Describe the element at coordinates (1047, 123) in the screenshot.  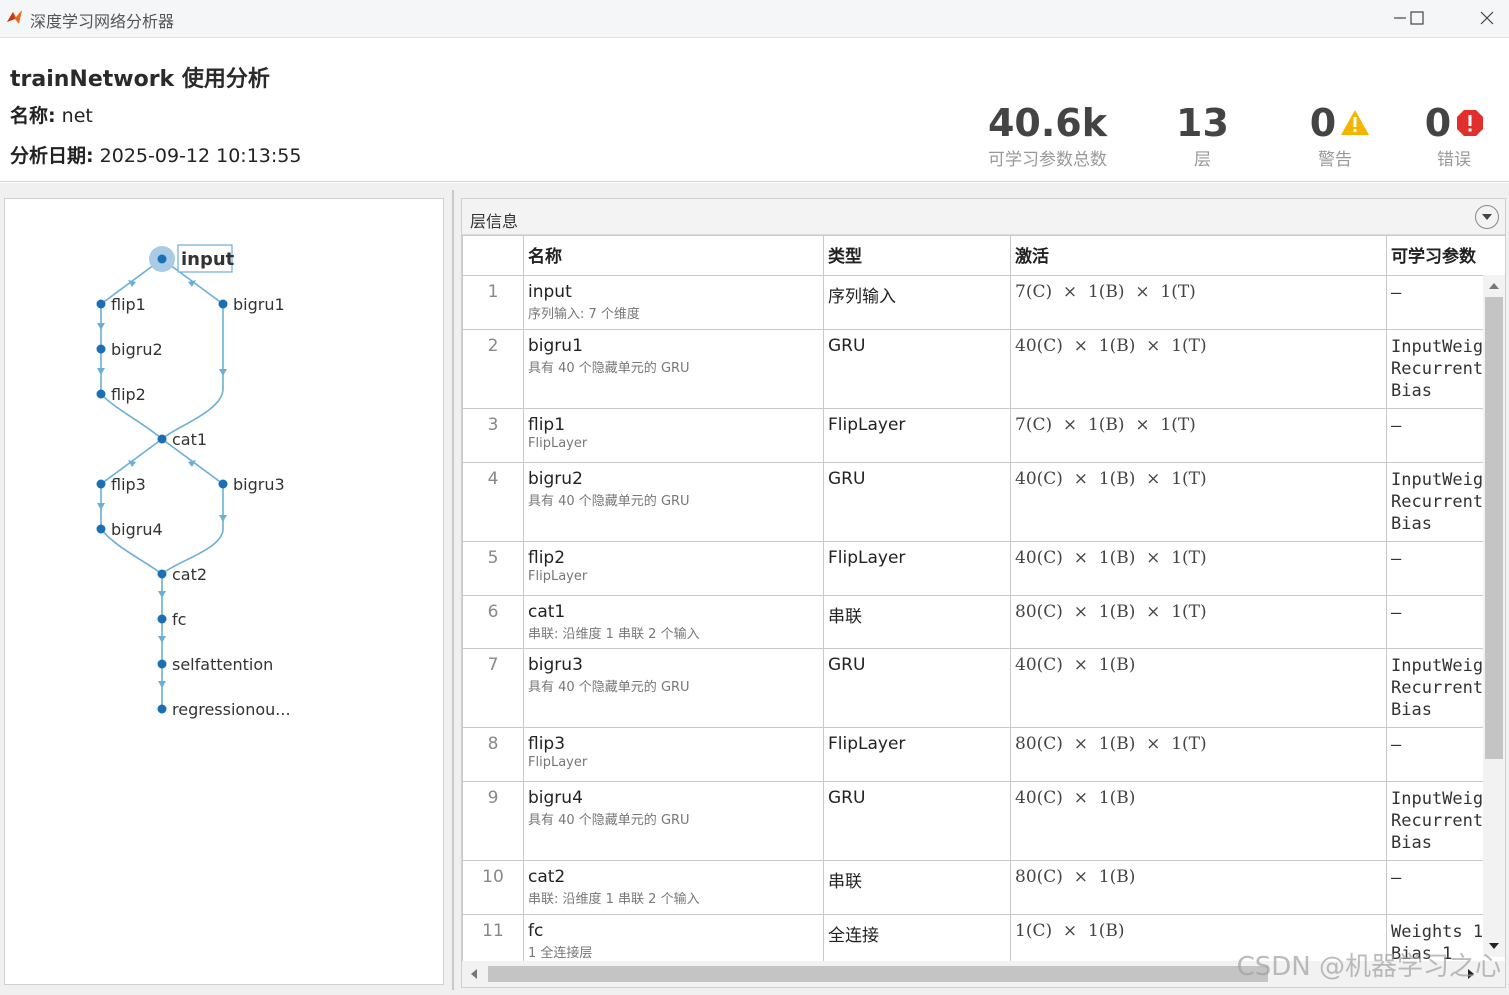
I see `stat-learnables-value: 40.6k` at that location.